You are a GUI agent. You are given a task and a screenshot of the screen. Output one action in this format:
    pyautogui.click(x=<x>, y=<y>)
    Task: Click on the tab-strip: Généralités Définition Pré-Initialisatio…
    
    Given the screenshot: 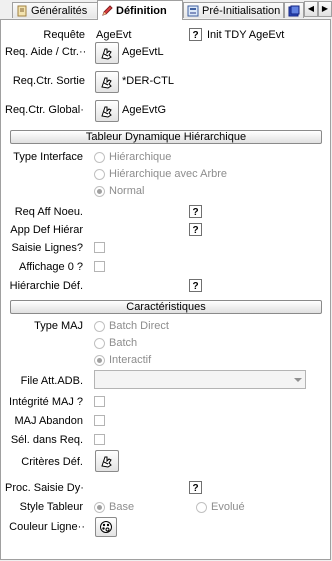 What is the action you would take?
    pyautogui.click(x=166, y=10)
    